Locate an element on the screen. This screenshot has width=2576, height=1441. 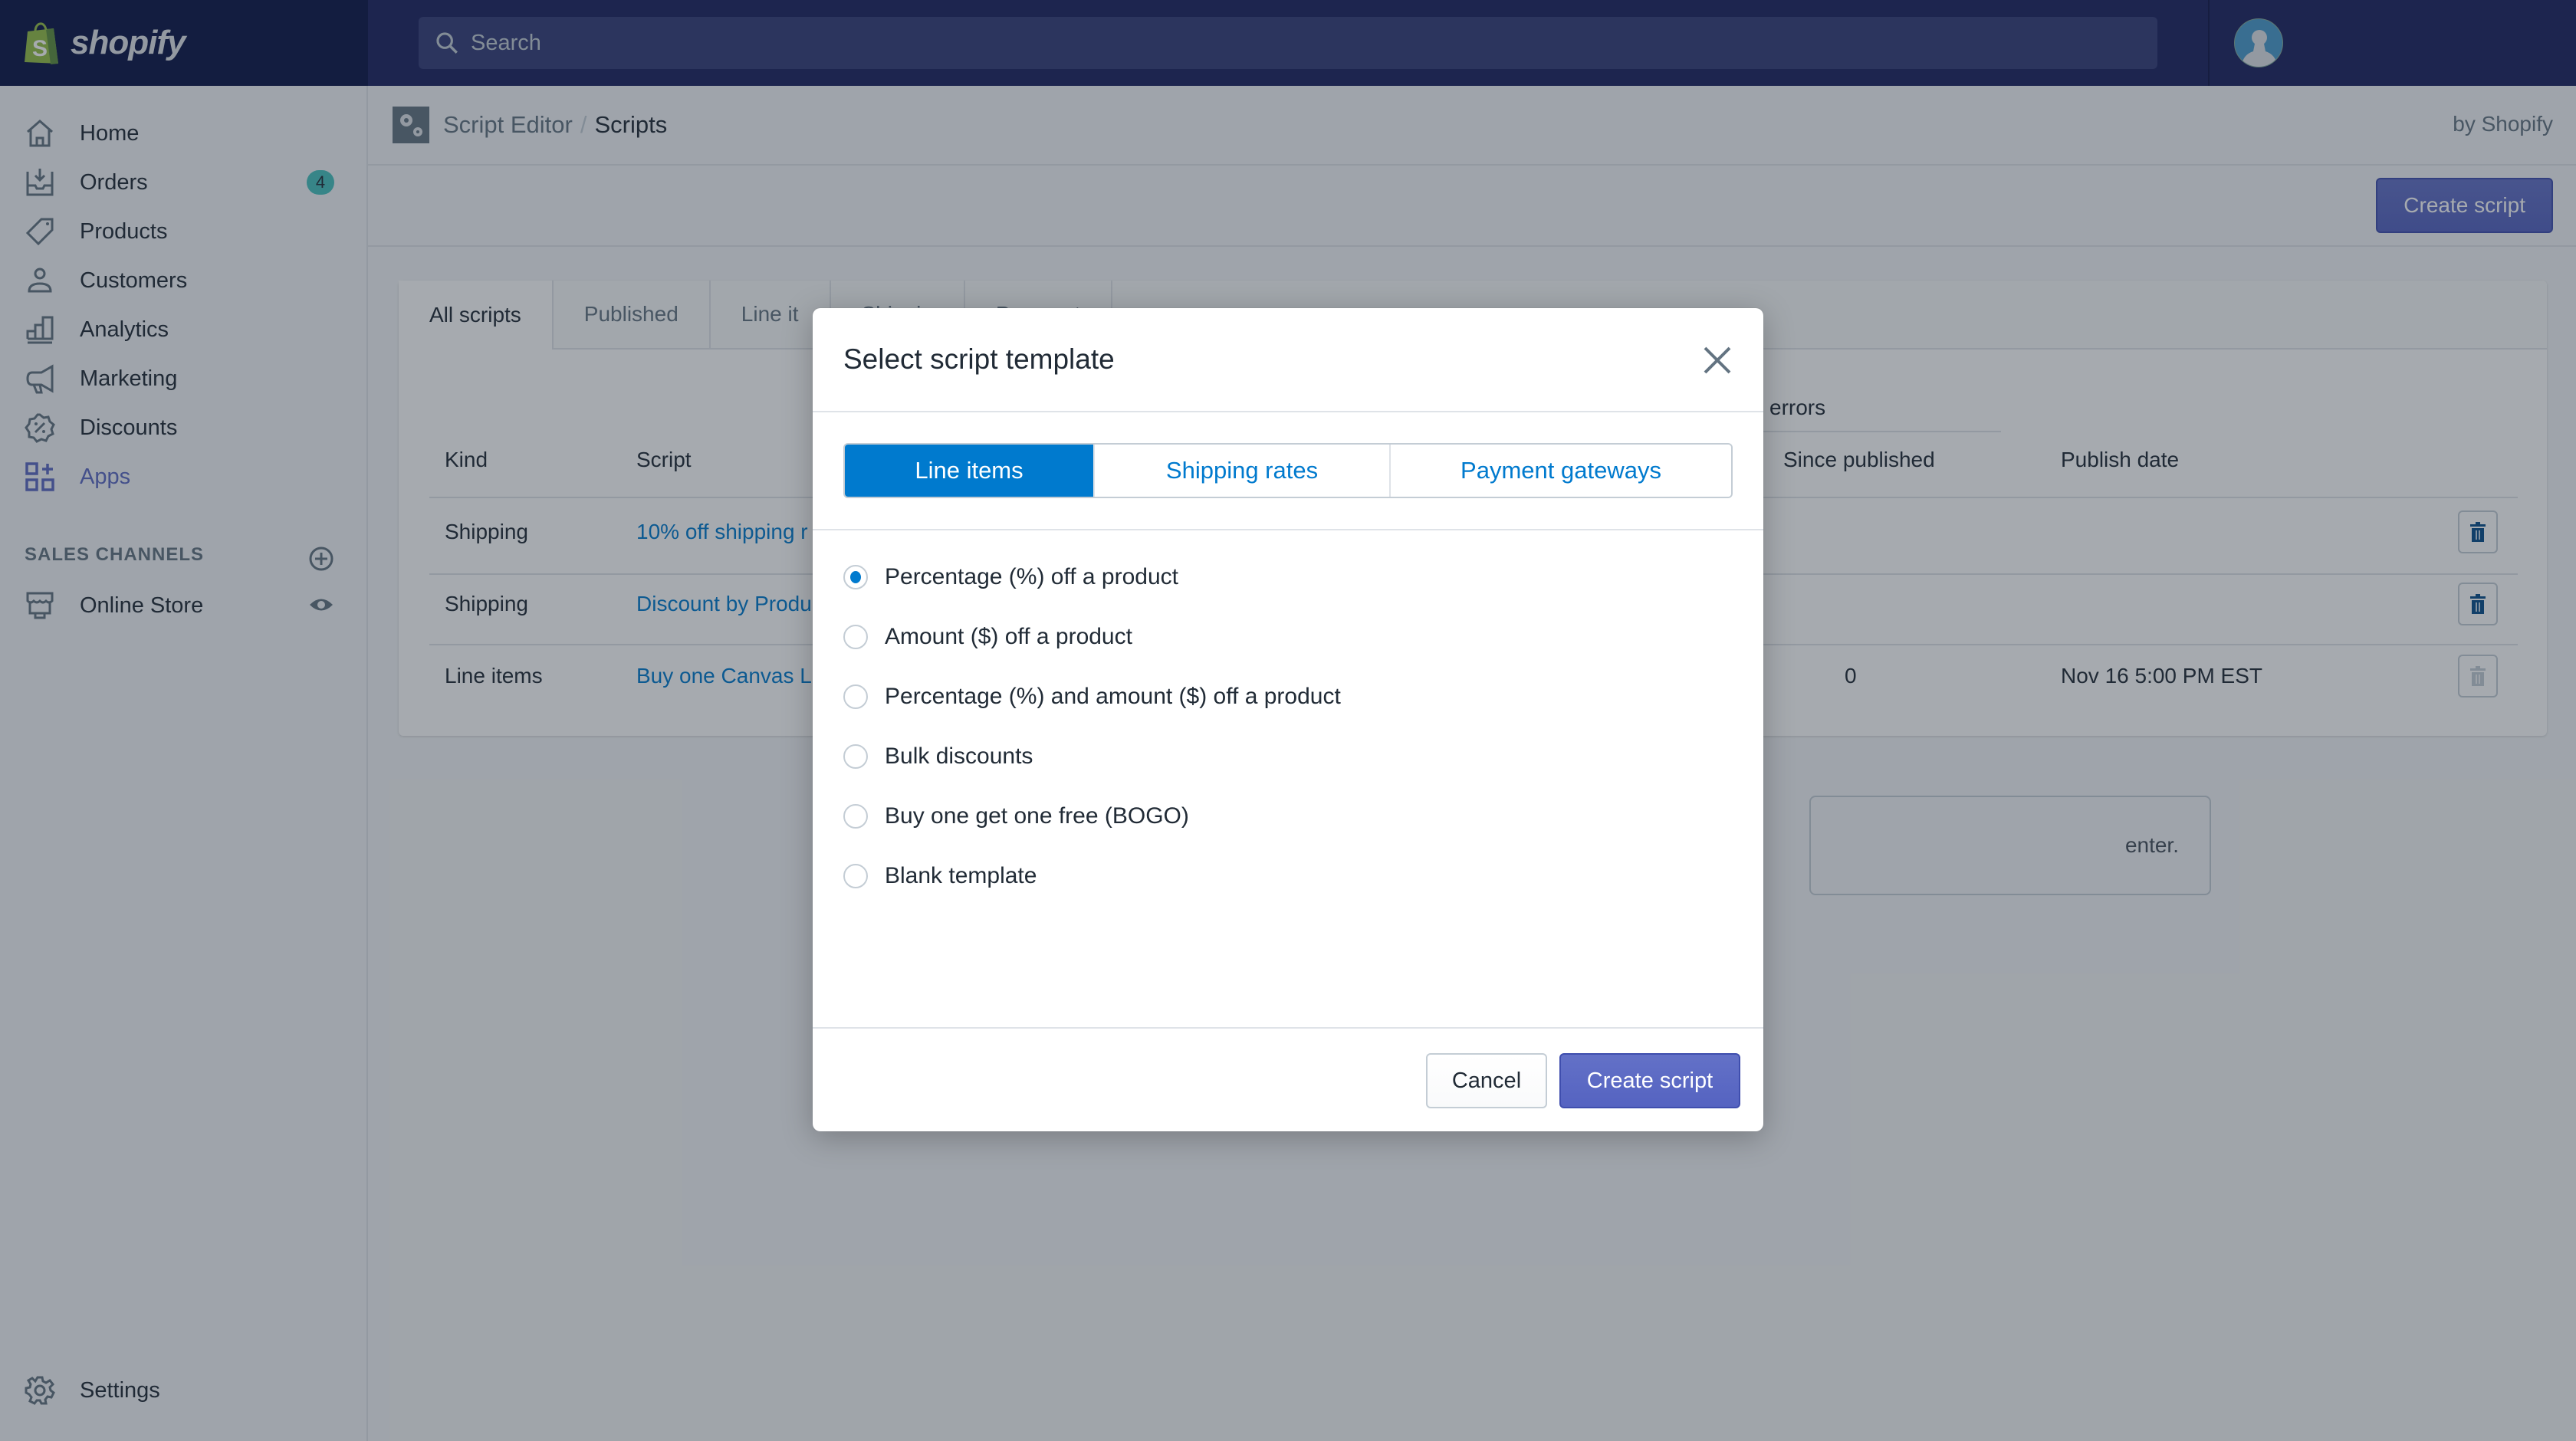
template-option: Bulk discounts is located at coordinates (938, 756).